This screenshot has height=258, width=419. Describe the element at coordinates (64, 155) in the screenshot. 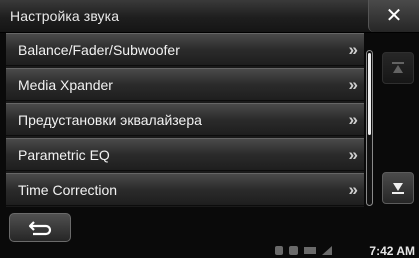

I see `menu-item-label: Parametric EQ` at that location.